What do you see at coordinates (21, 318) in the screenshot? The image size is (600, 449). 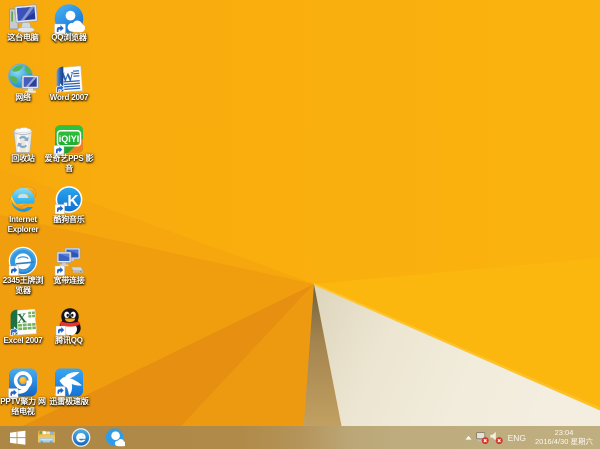 I see `svg-text: X` at bounding box center [21, 318].